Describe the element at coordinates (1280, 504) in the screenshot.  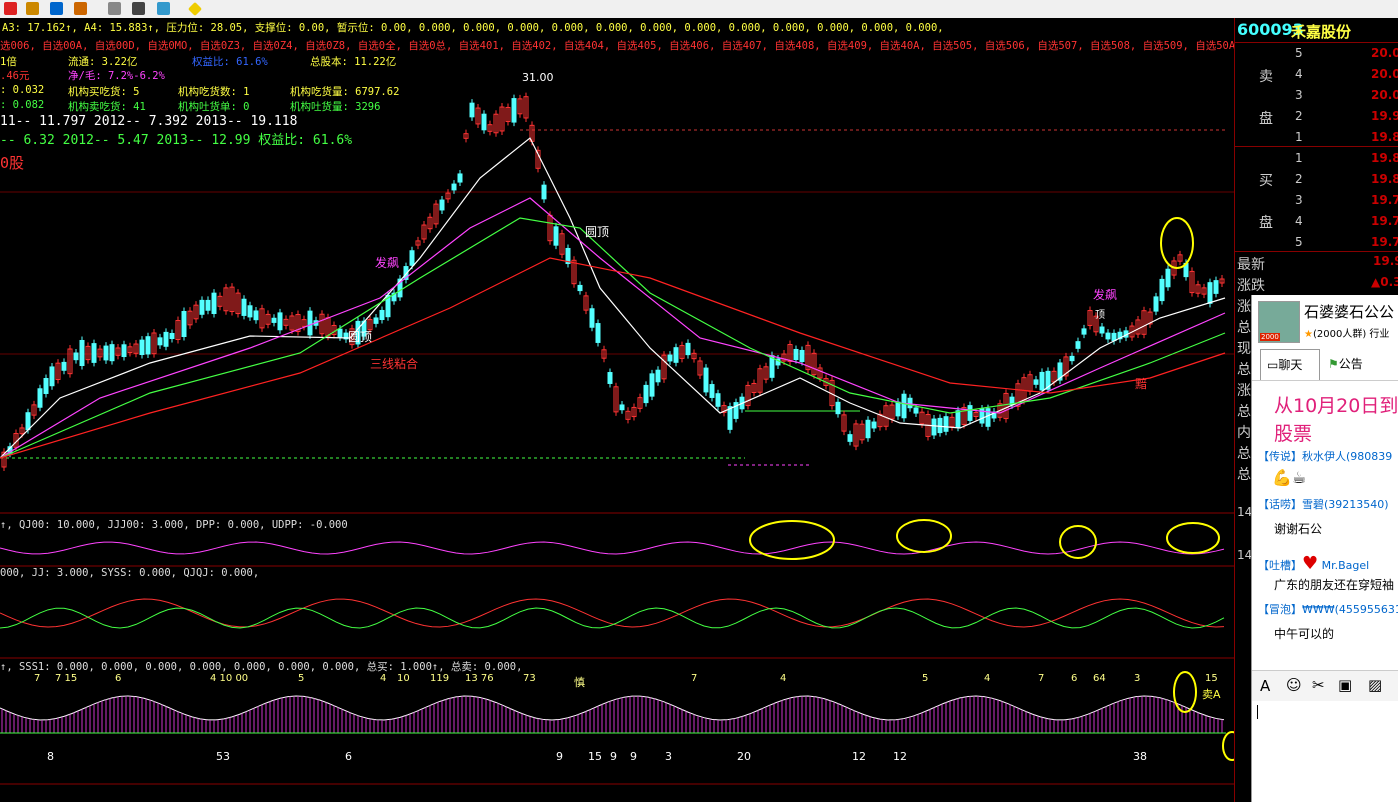
I see `msg2-tag: 【话唠】` at that location.